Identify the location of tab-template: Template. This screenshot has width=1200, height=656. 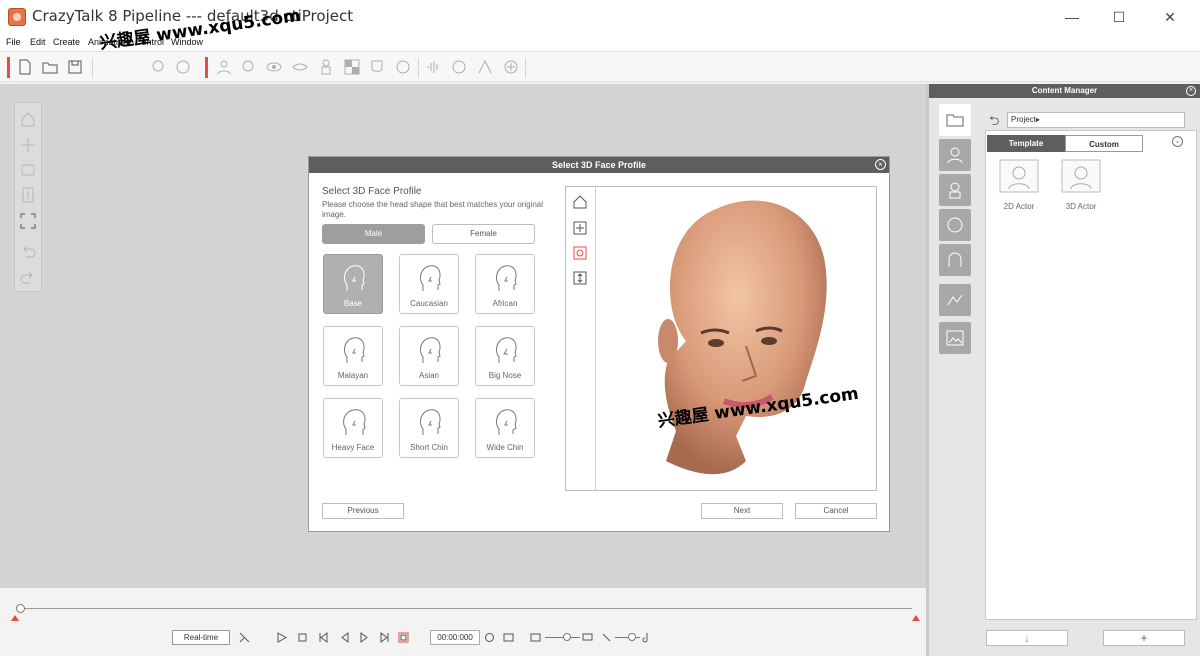
(1026, 143).